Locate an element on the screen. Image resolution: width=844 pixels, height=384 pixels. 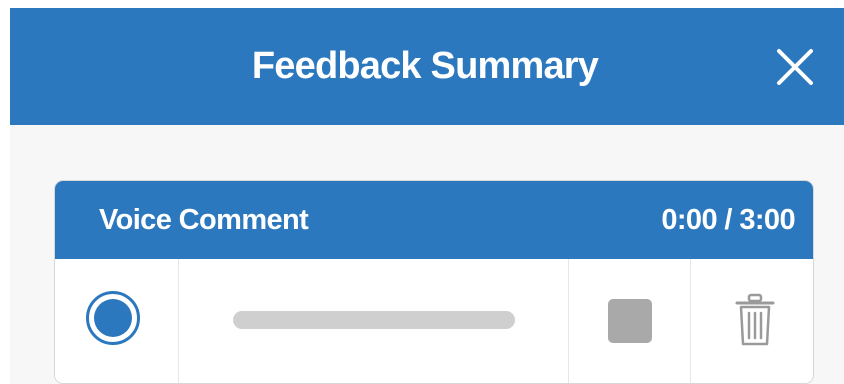
trash-icon is located at coordinates (755, 319).